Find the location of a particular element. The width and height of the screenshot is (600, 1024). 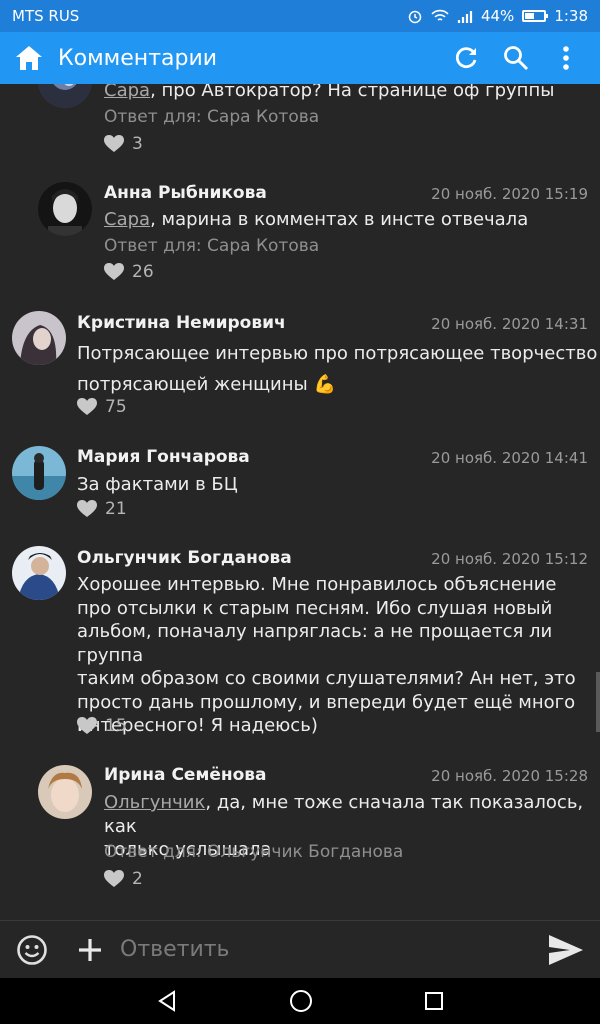

search-icon is located at coordinates (516, 58).